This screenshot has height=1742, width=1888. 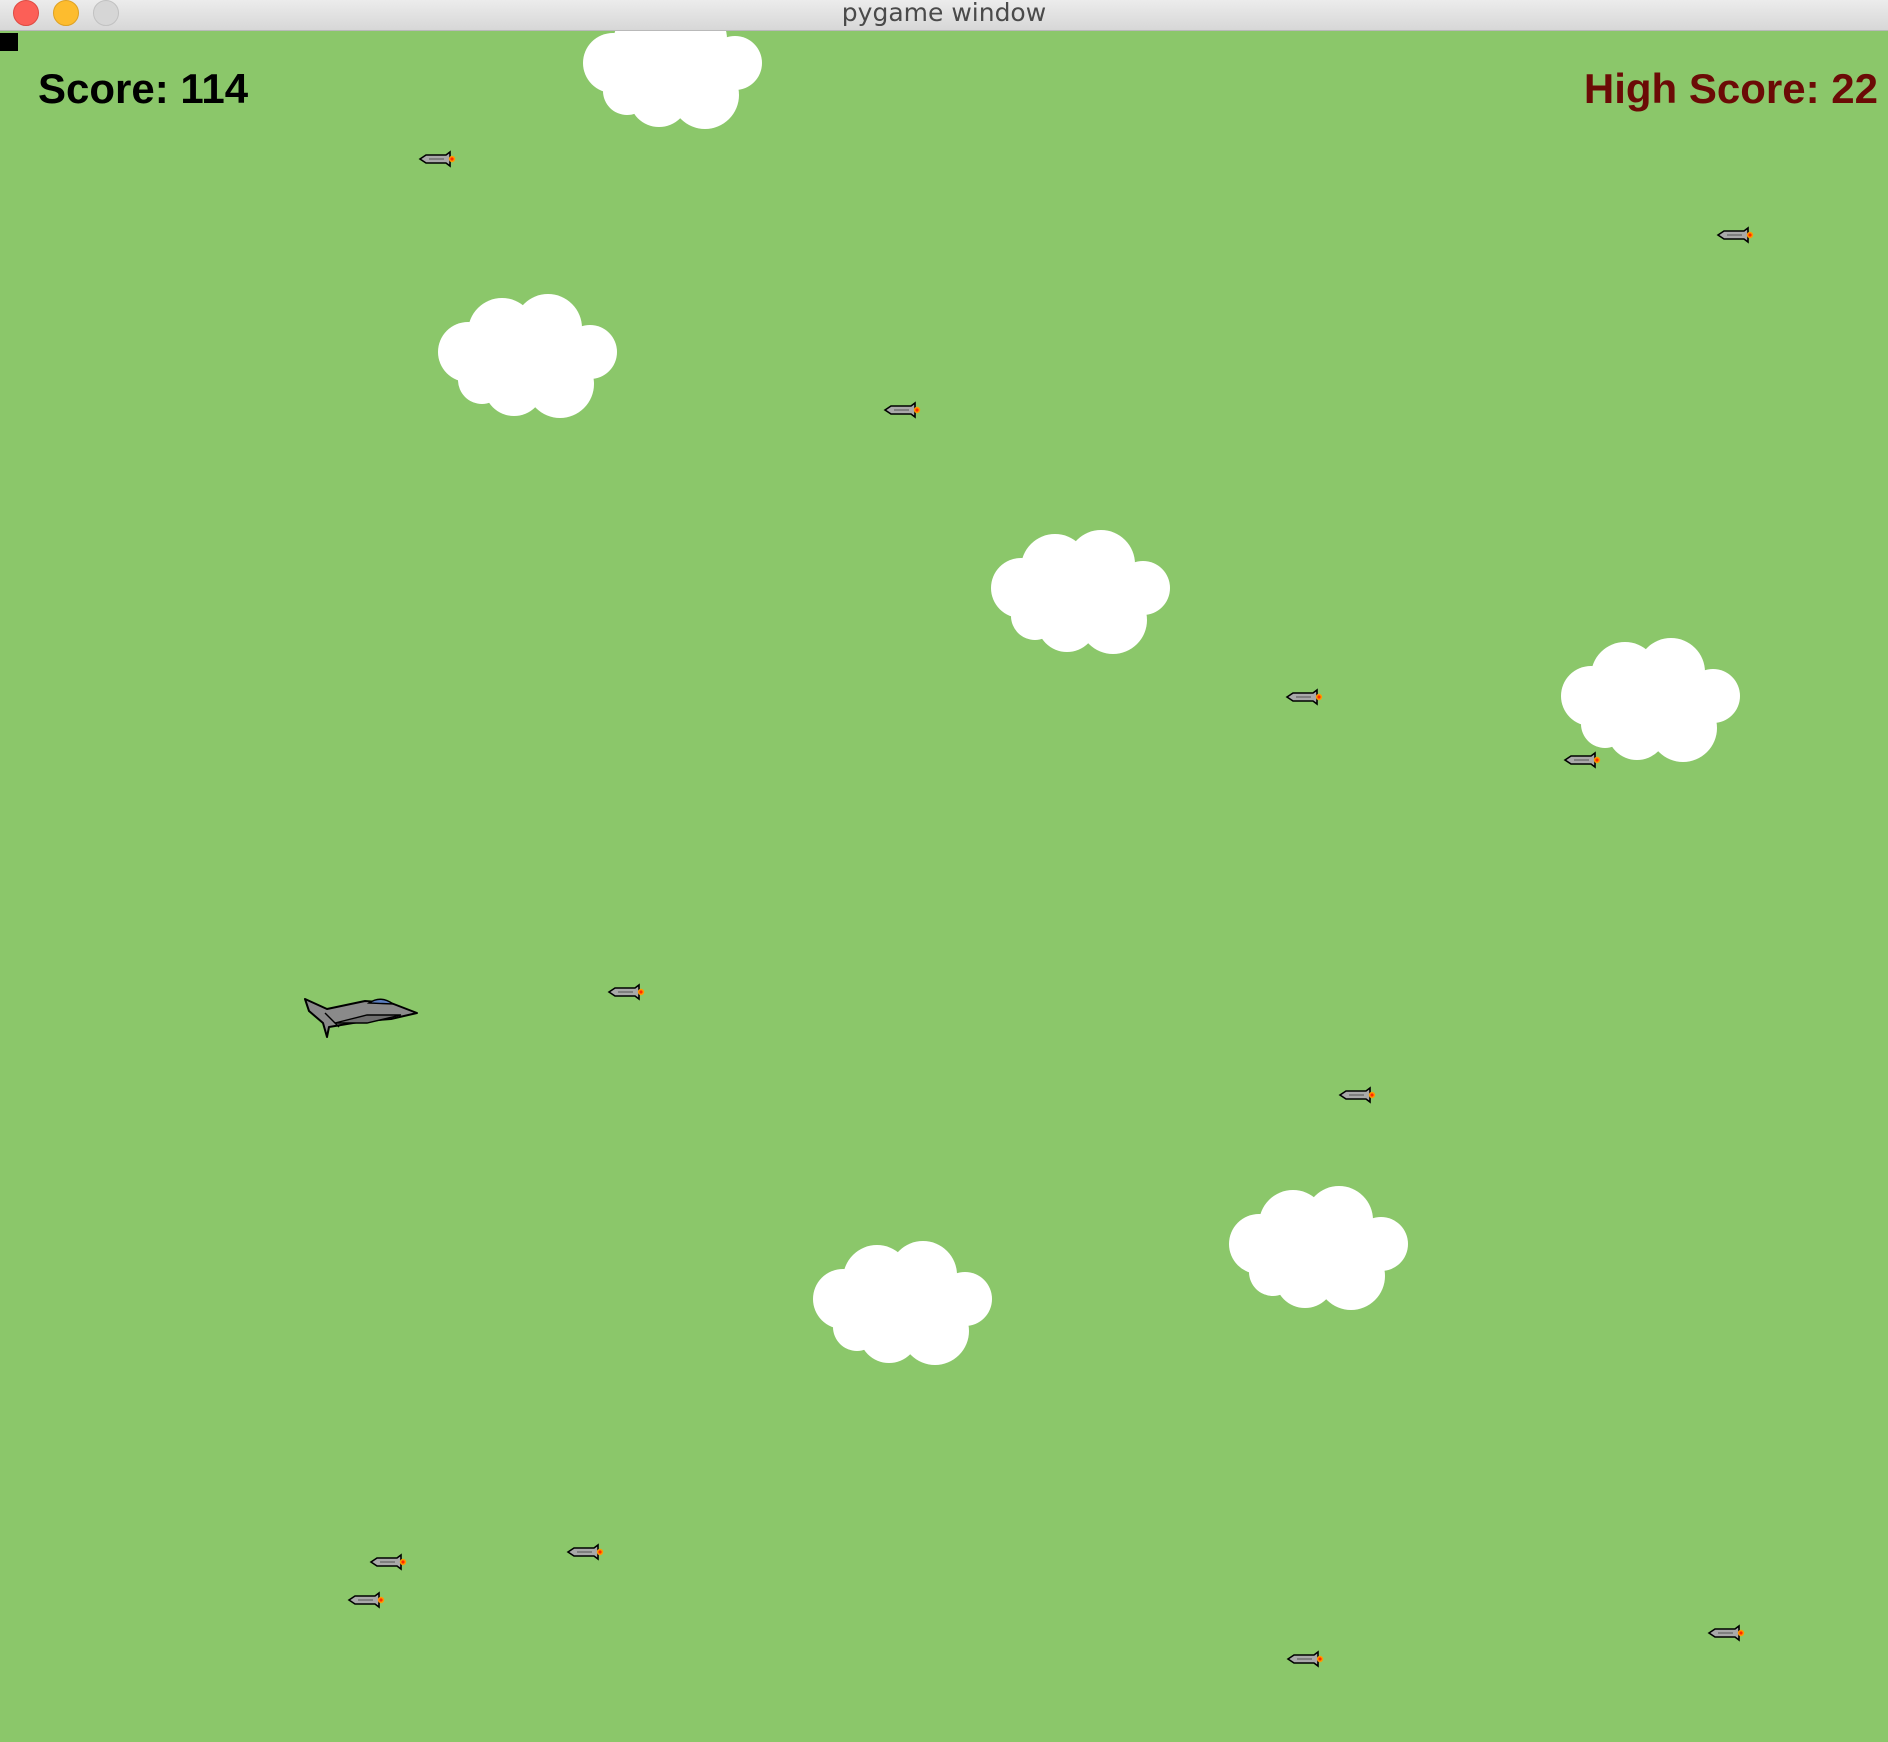 I want to click on high-score-label: High Score: 22, so click(x=1730, y=88).